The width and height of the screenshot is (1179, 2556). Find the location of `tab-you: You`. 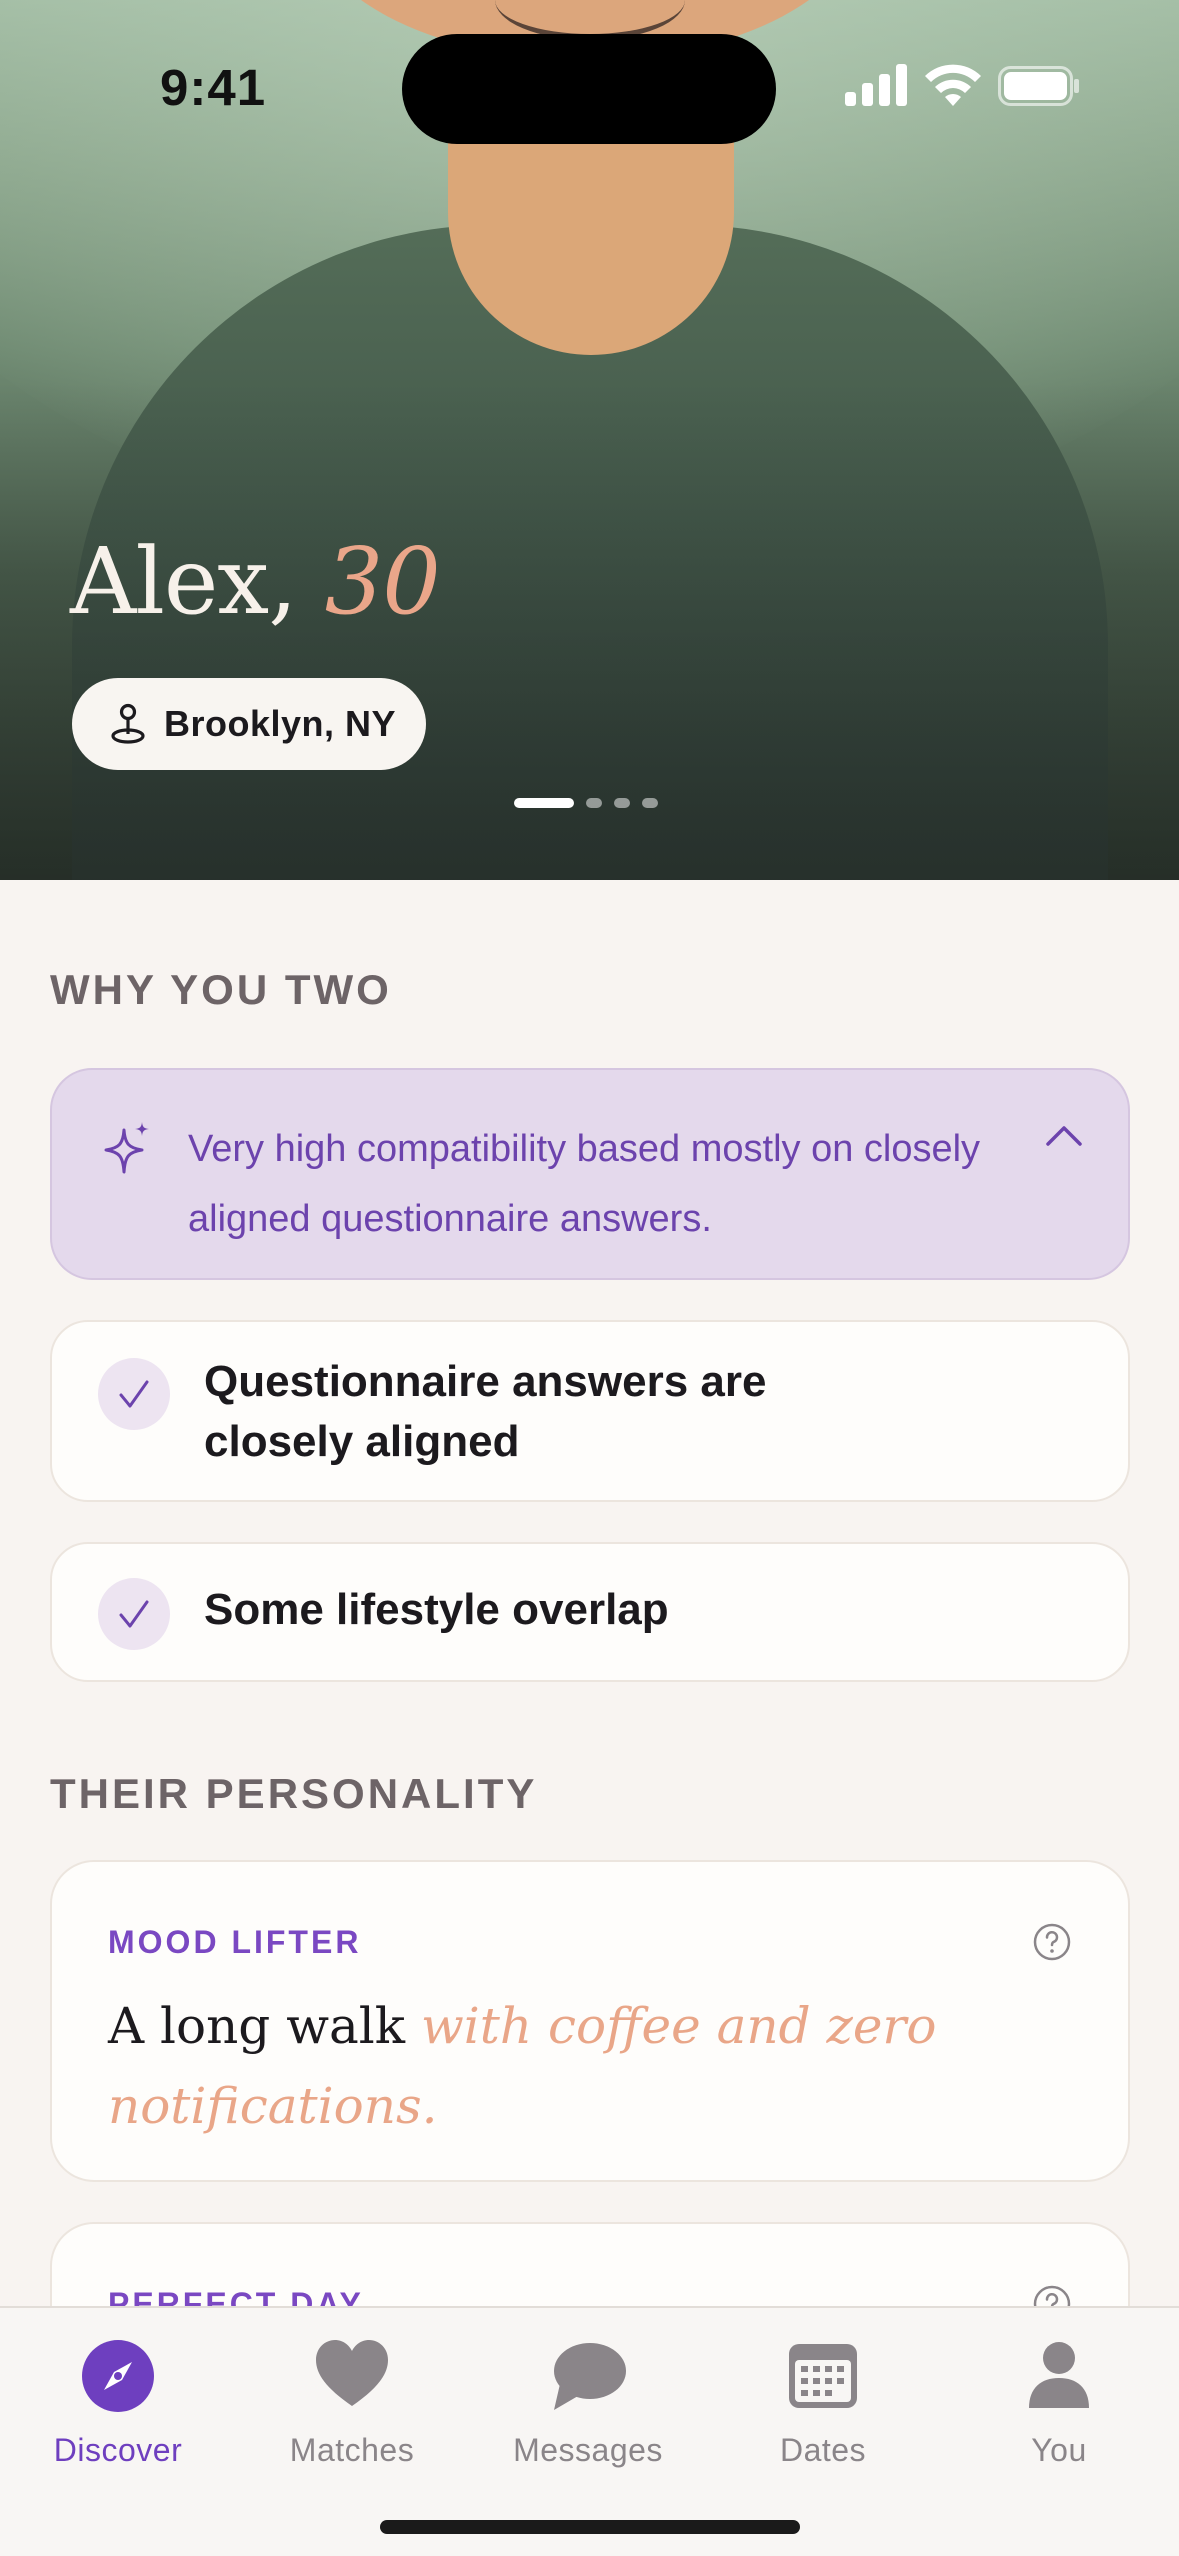

tab-you: You is located at coordinates (1059, 2403).